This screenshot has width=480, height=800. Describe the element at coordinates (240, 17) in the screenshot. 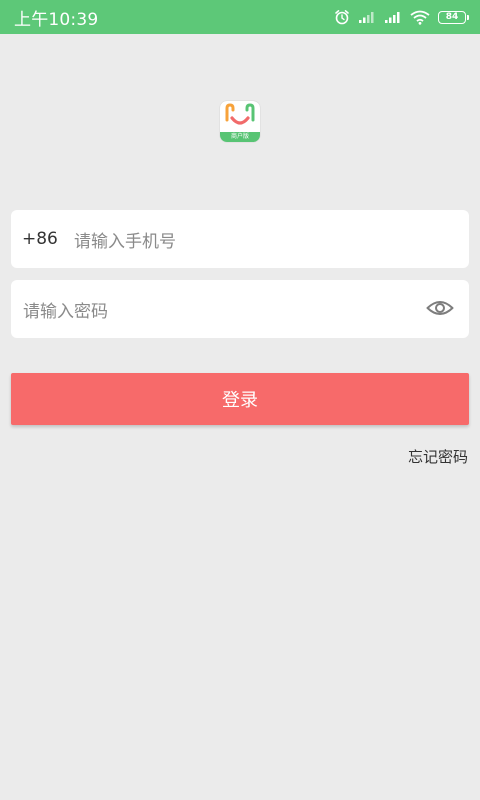

I see `status-bar: 上午10:39 84` at that location.